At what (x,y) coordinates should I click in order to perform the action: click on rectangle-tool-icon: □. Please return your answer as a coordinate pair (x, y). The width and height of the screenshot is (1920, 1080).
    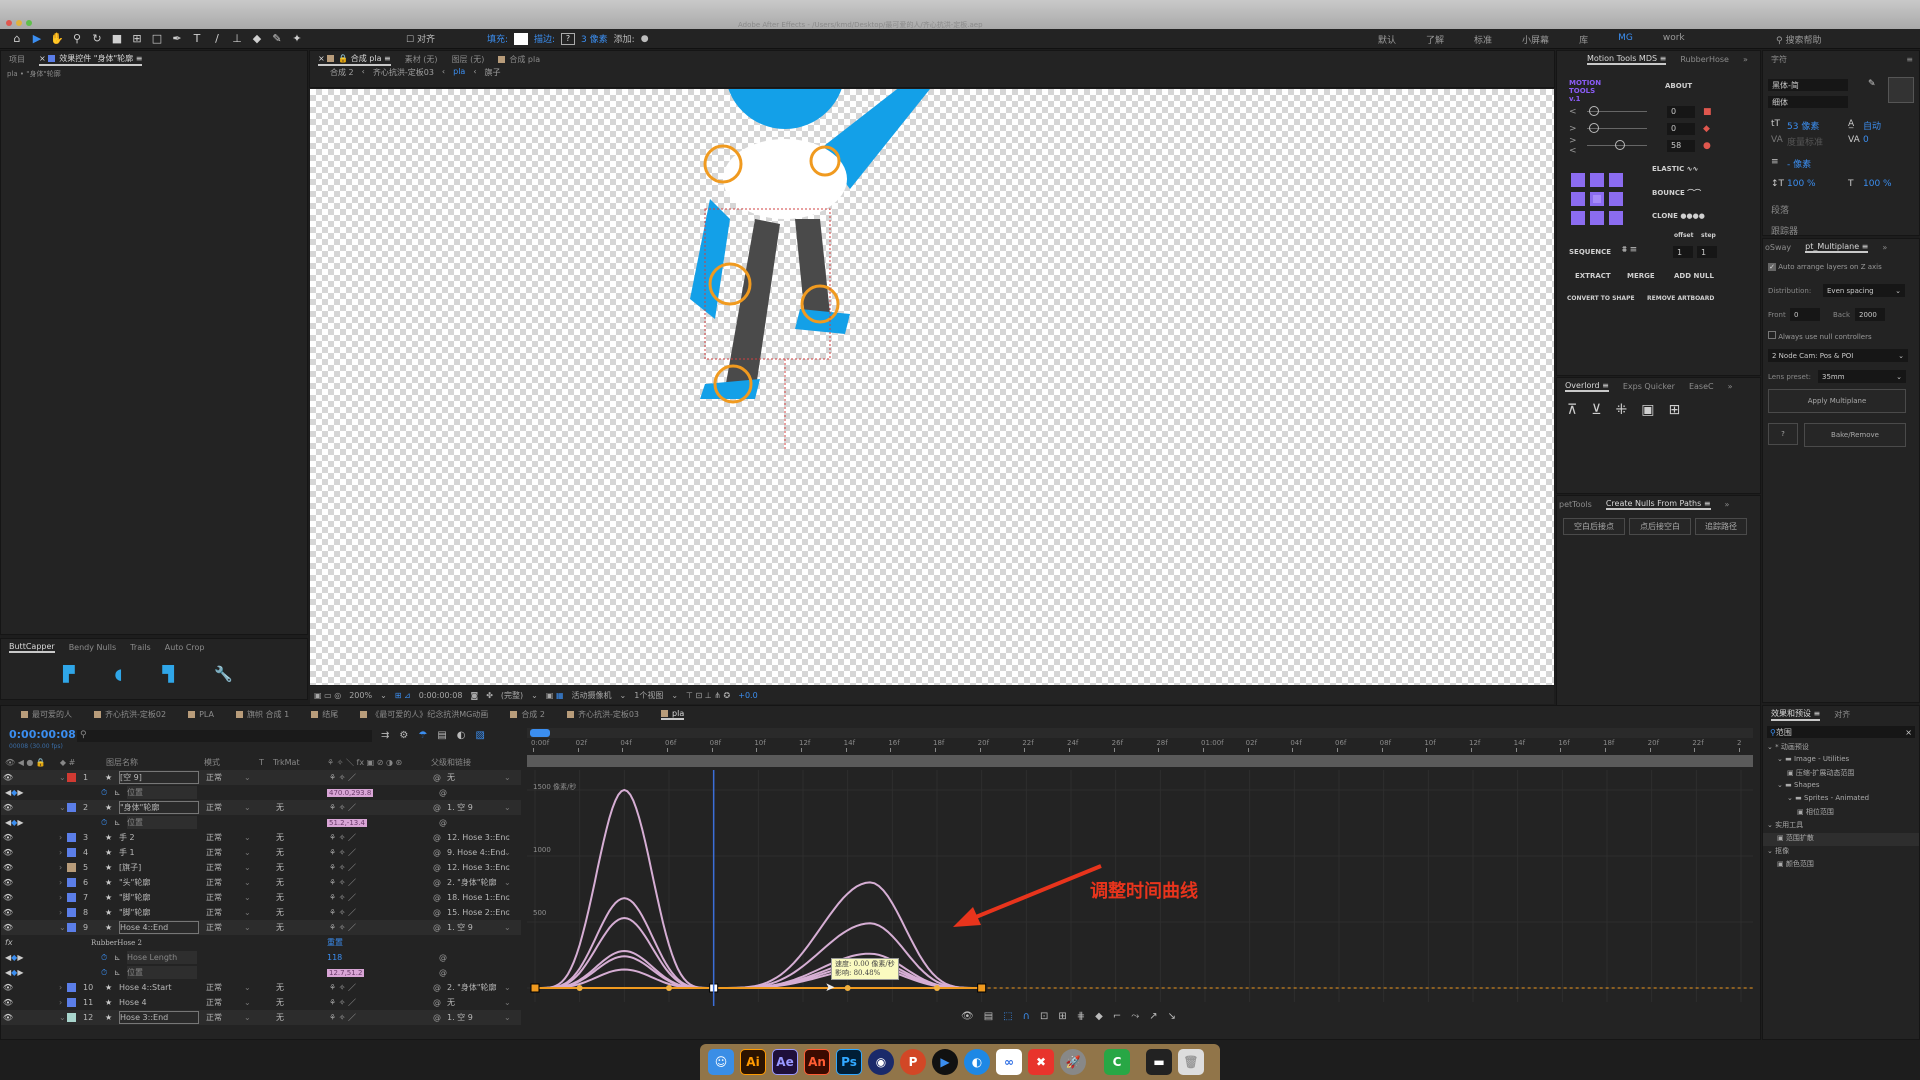
    Looking at the image, I should click on (157, 38).